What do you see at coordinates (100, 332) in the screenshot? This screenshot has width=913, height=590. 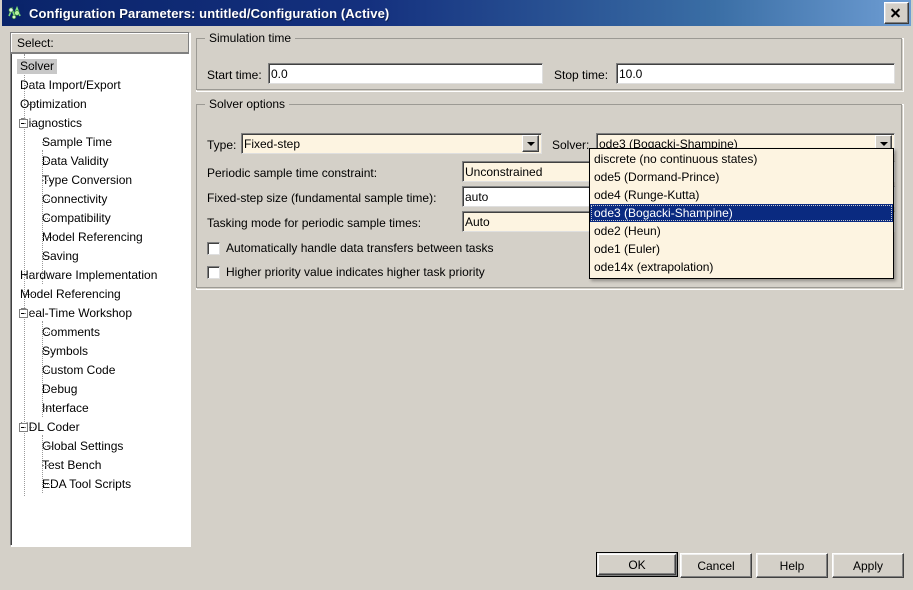 I see `sidebar-item-comments: Comments` at bounding box center [100, 332].